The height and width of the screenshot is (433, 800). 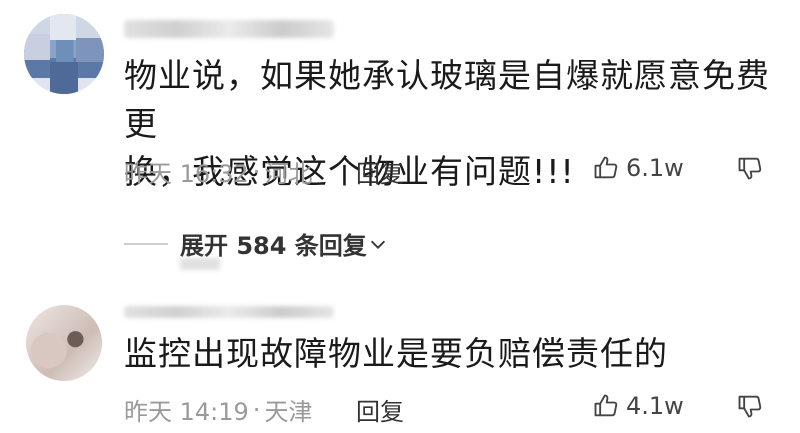 I want to click on like-button: 4.1w, so click(x=638, y=406).